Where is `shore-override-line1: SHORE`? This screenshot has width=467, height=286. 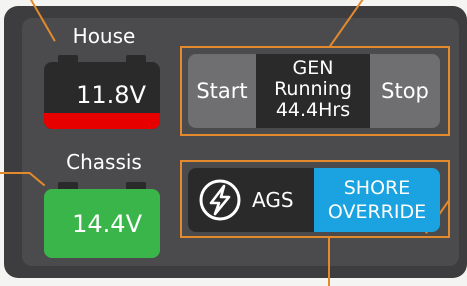
shore-override-line1: SHORE is located at coordinates (377, 188).